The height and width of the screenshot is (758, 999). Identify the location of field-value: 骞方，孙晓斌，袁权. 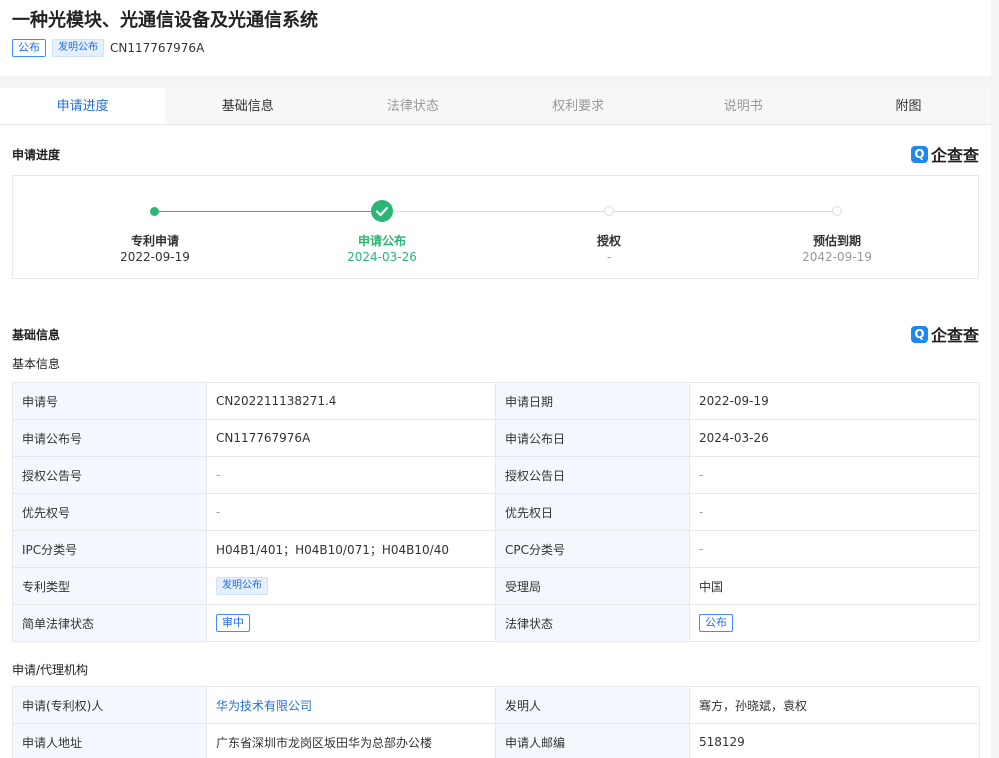
(834, 705).